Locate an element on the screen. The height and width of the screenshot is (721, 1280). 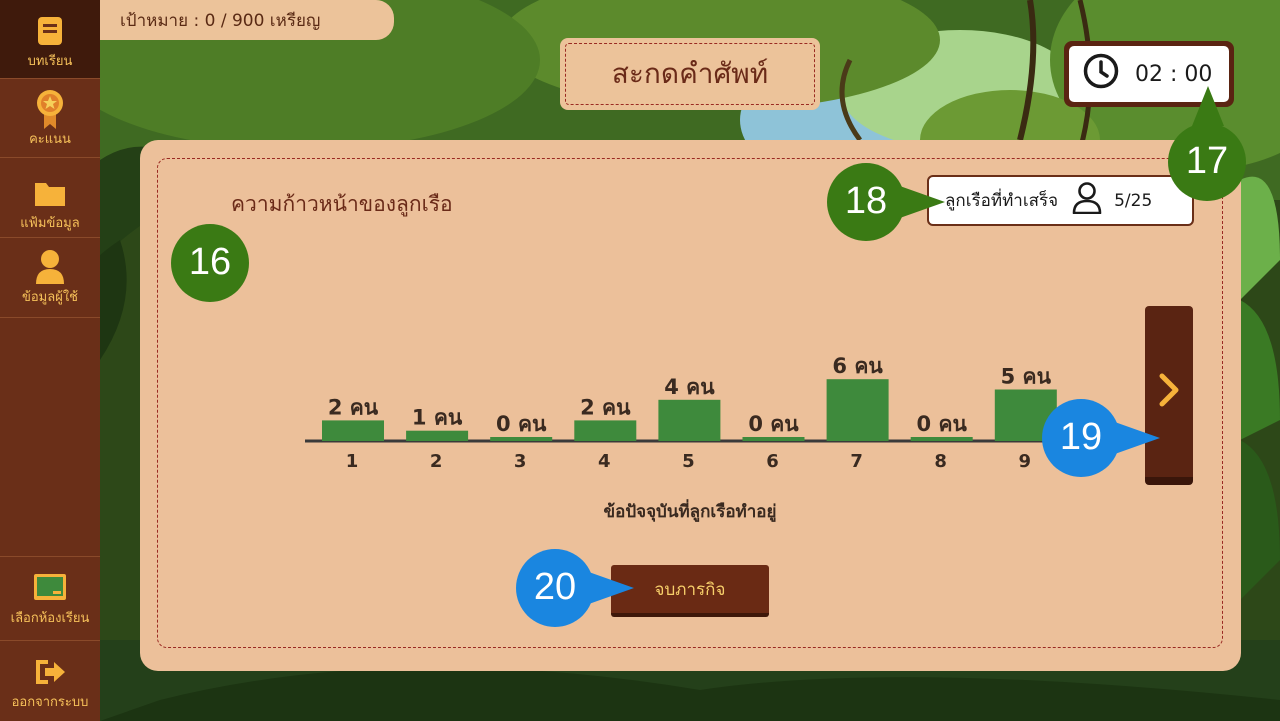
chart-tick-label: 8 is located at coordinates (940, 461).